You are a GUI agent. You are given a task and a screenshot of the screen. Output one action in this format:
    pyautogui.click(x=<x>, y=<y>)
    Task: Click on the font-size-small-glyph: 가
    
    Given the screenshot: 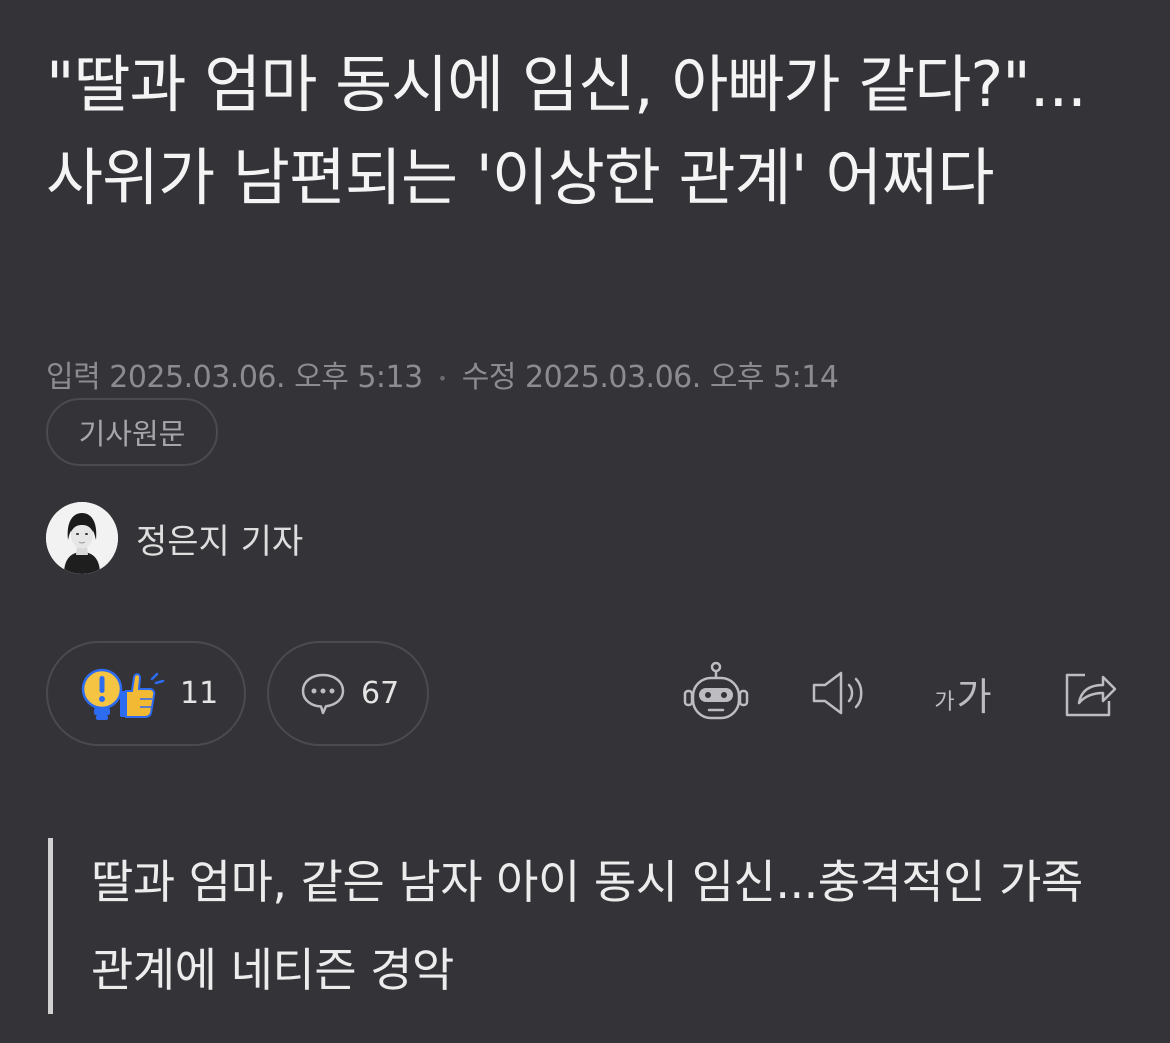 What is the action you would take?
    pyautogui.click(x=944, y=702)
    